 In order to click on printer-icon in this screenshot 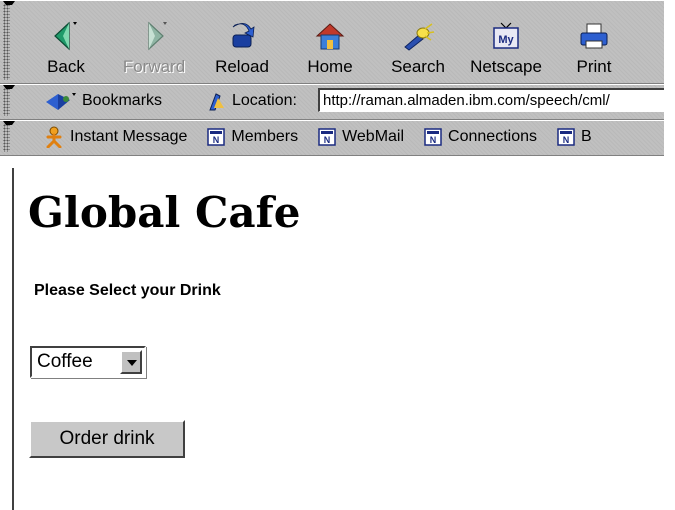, I will do `click(594, 36)`.